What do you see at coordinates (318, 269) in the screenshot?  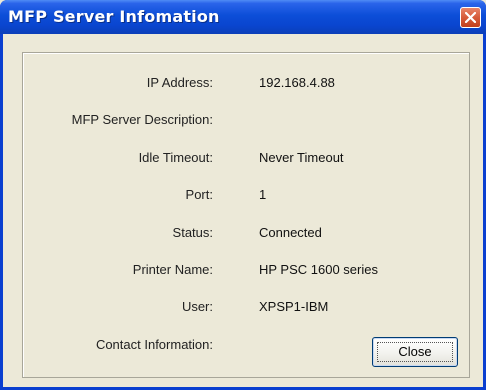 I see `printer-name-value: HP PSC 1600 series` at bounding box center [318, 269].